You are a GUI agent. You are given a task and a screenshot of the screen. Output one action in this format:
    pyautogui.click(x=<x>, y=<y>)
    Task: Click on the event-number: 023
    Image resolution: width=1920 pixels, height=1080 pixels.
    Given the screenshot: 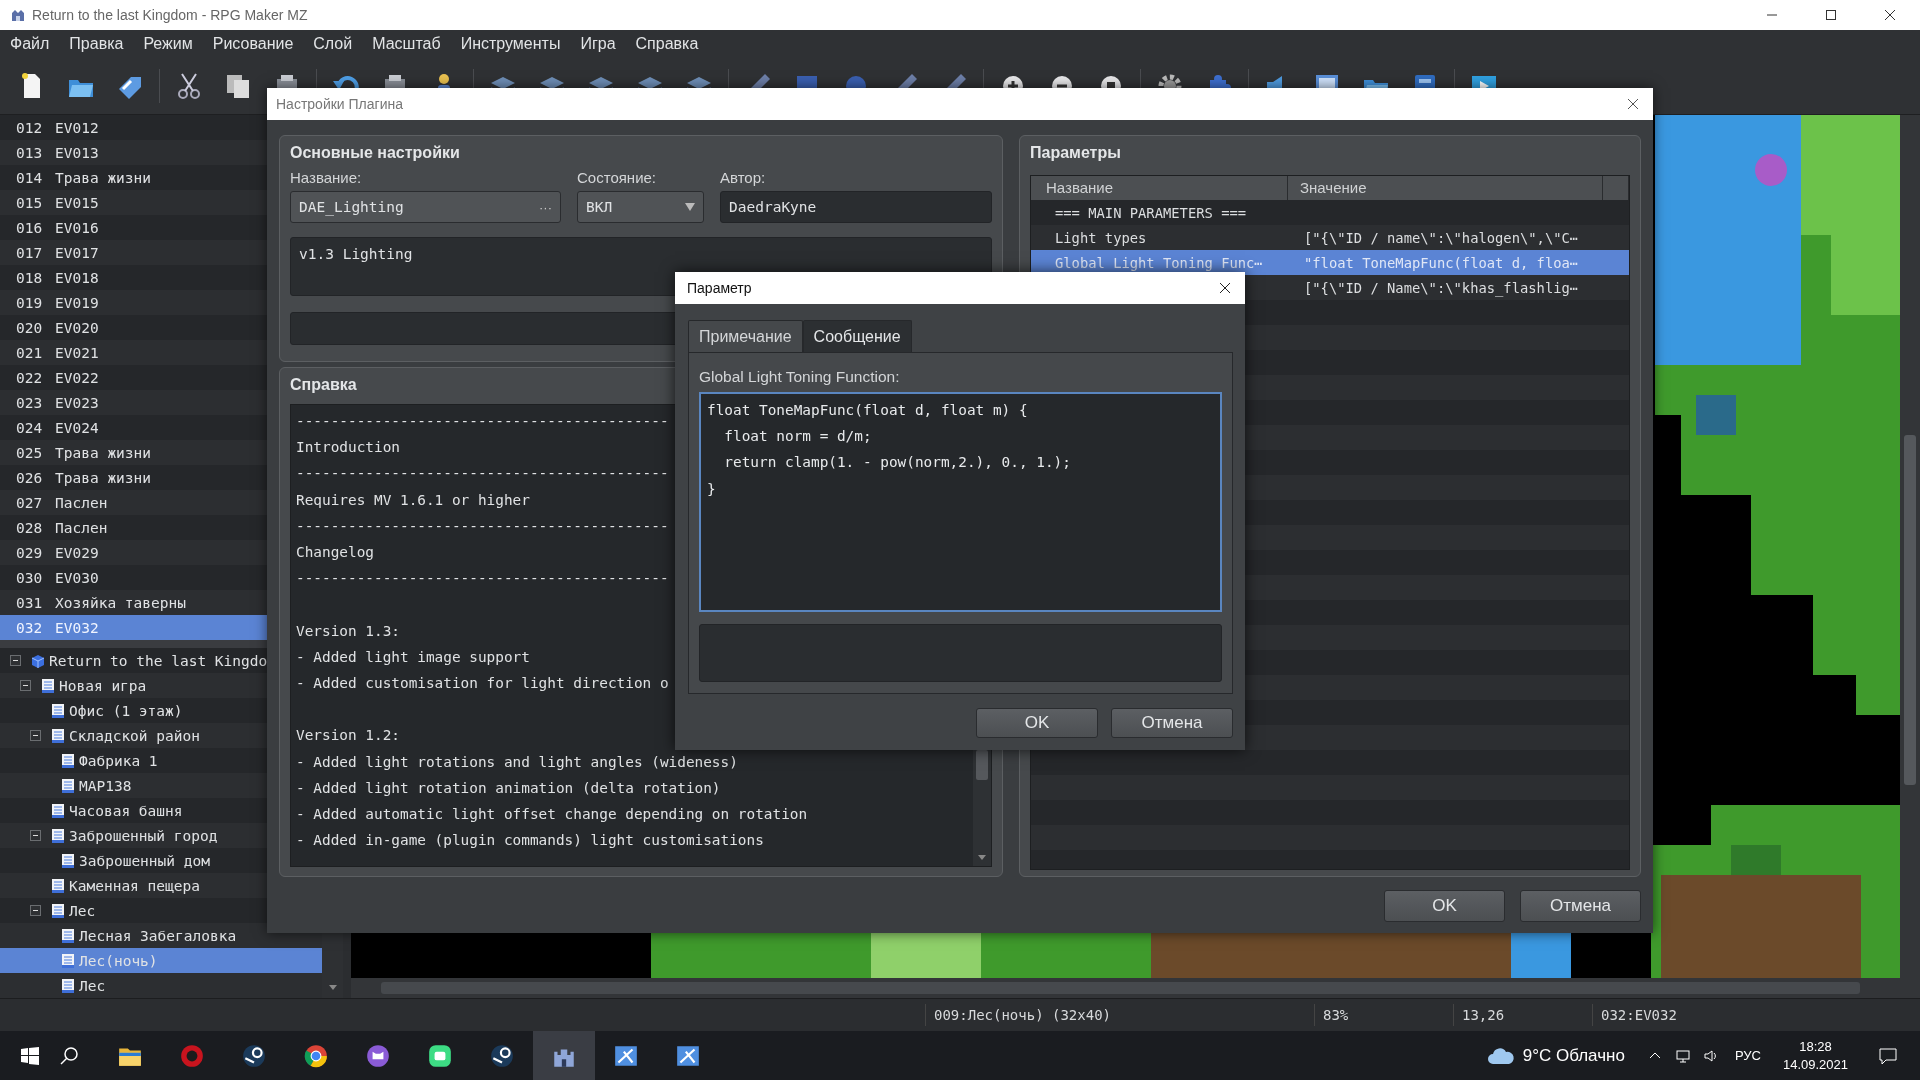 What is the action you would take?
    pyautogui.click(x=30, y=402)
    